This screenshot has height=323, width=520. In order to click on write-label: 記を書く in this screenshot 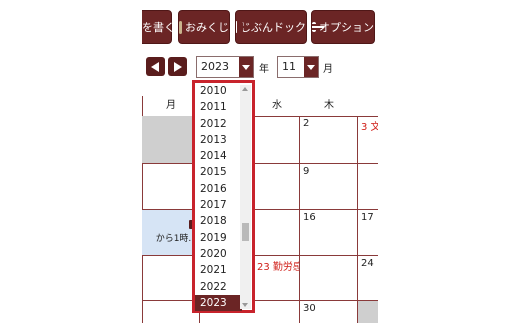, I will do `click(158, 27)`.